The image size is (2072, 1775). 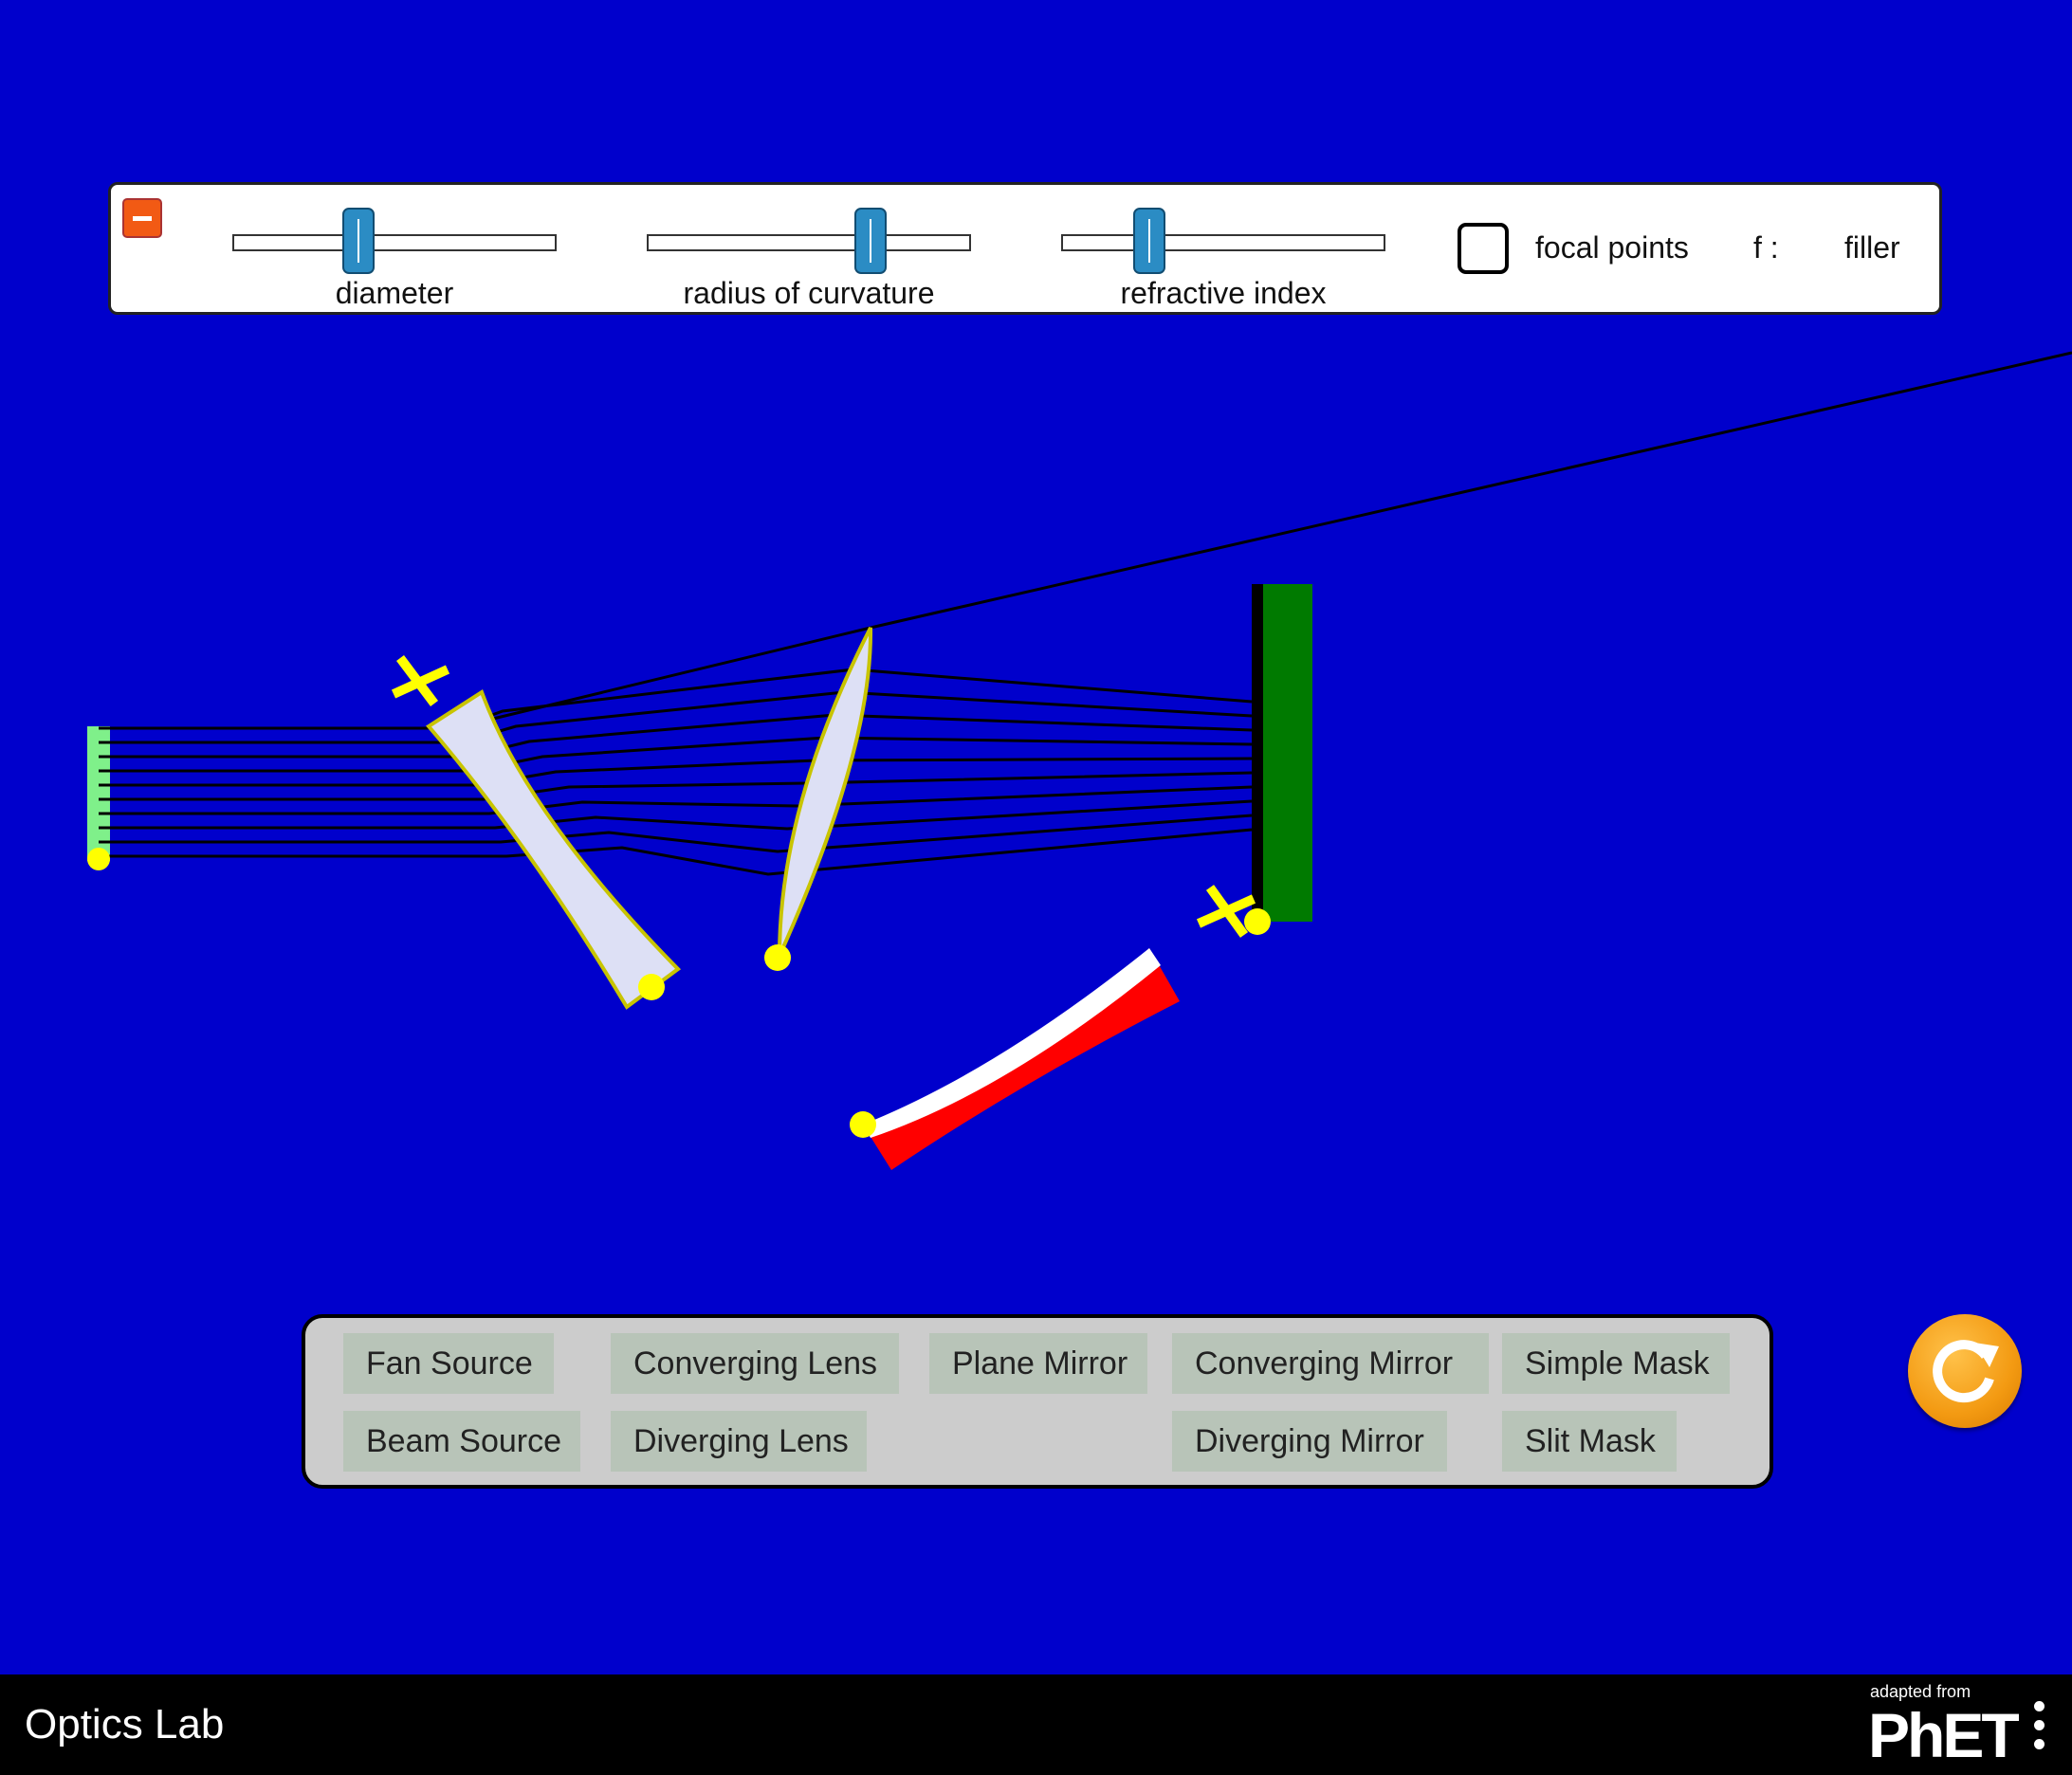 I want to click on focal-points-label: focal points, so click(x=1612, y=248).